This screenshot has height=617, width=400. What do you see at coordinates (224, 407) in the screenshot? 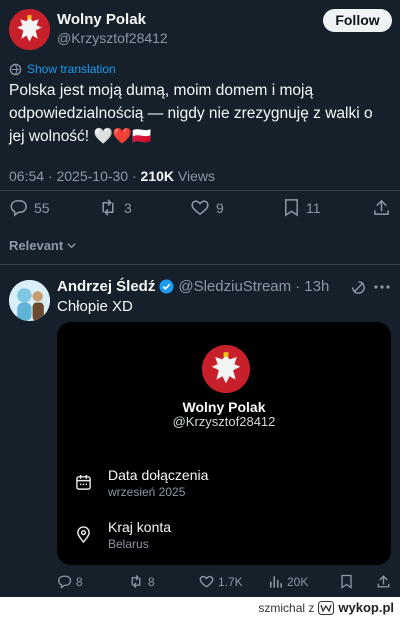
I see `card-name: Wolny Polak` at bounding box center [224, 407].